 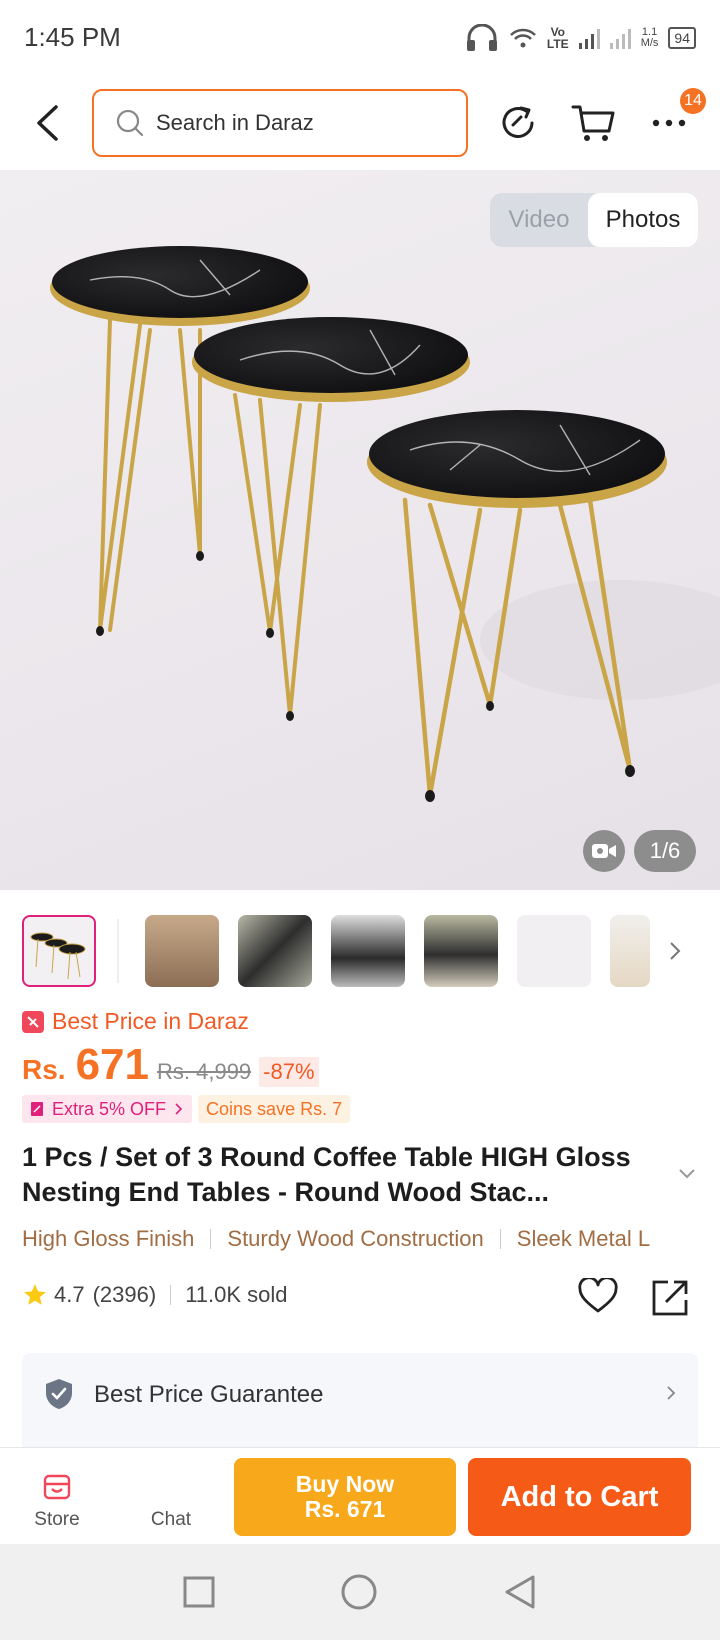 What do you see at coordinates (675, 117) in the screenshot?
I see `more-button: 14` at bounding box center [675, 117].